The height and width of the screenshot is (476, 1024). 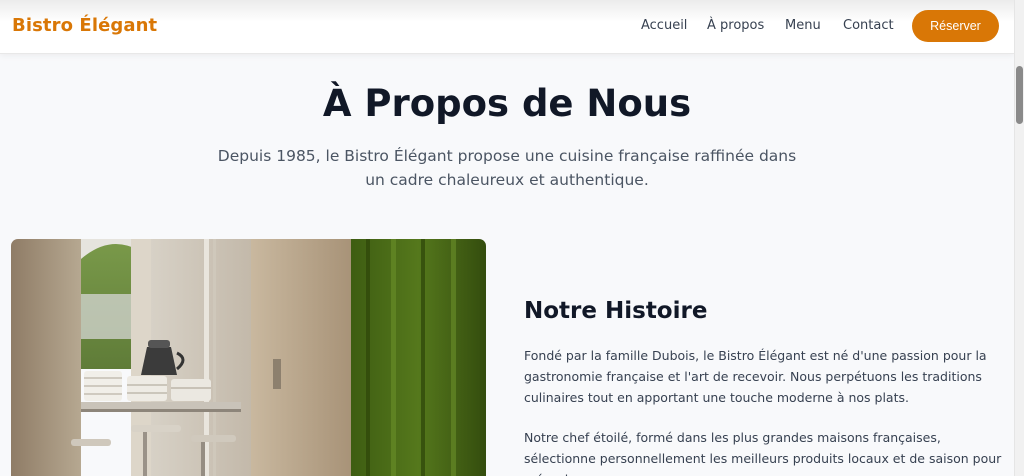 I want to click on nav-link-accueil: Accueil, so click(x=664, y=25).